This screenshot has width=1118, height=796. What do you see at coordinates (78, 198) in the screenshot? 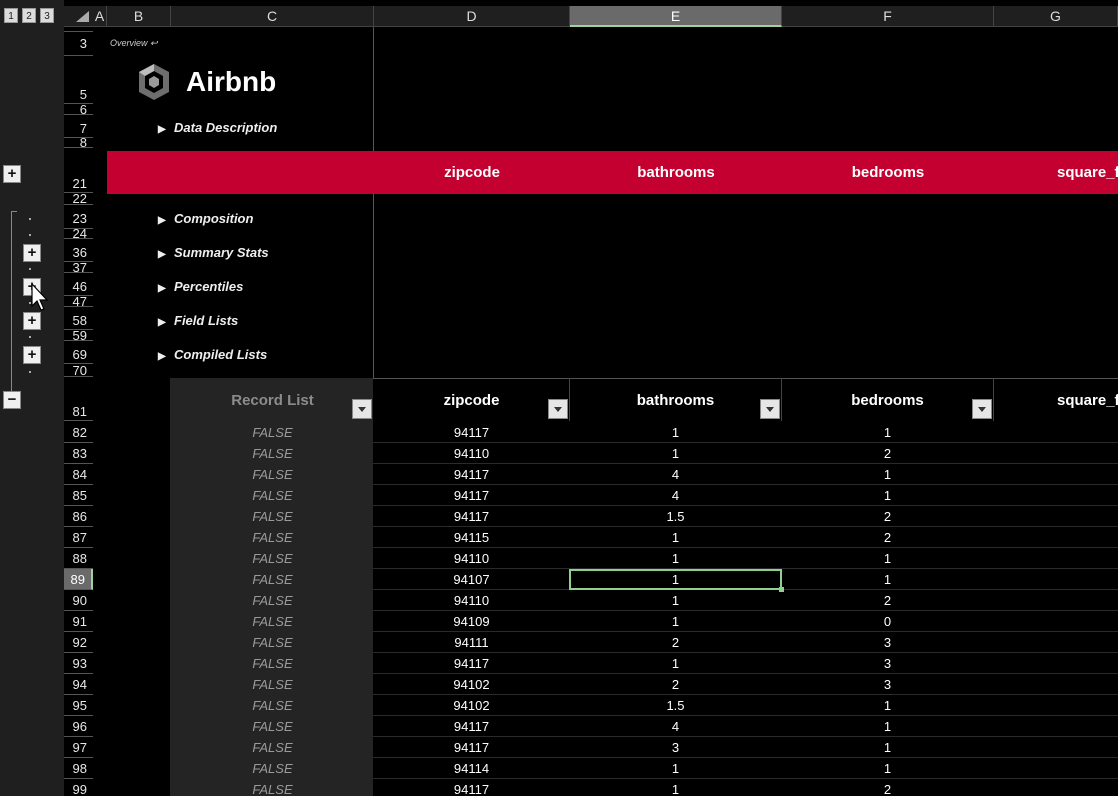
I see `row-header-22: 22` at bounding box center [78, 198].